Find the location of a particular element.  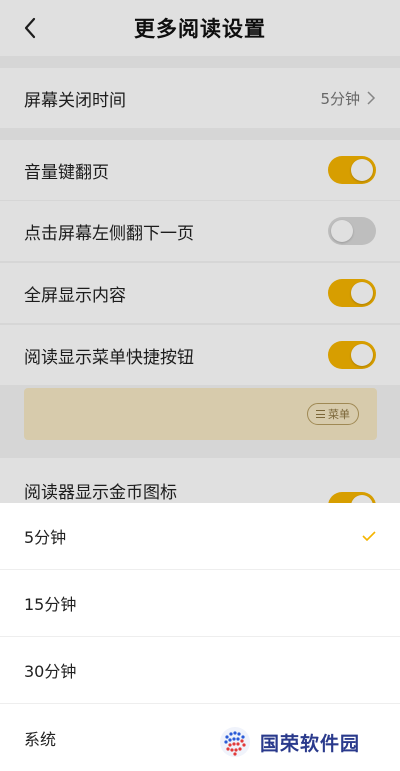

check-icon is located at coordinates (369, 536).